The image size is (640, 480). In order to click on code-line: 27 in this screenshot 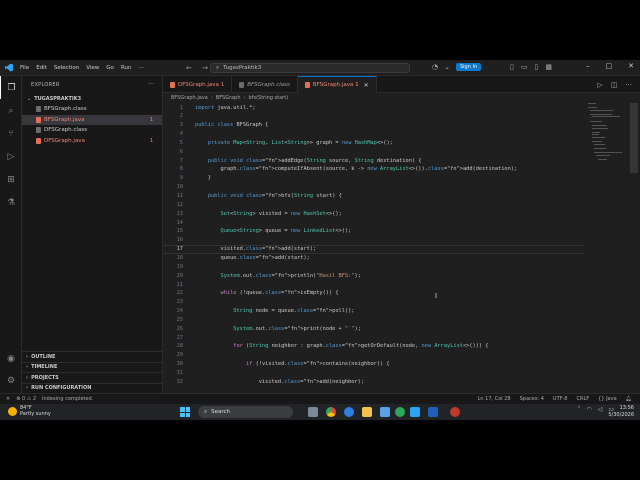, I will do `click(373, 337)`.